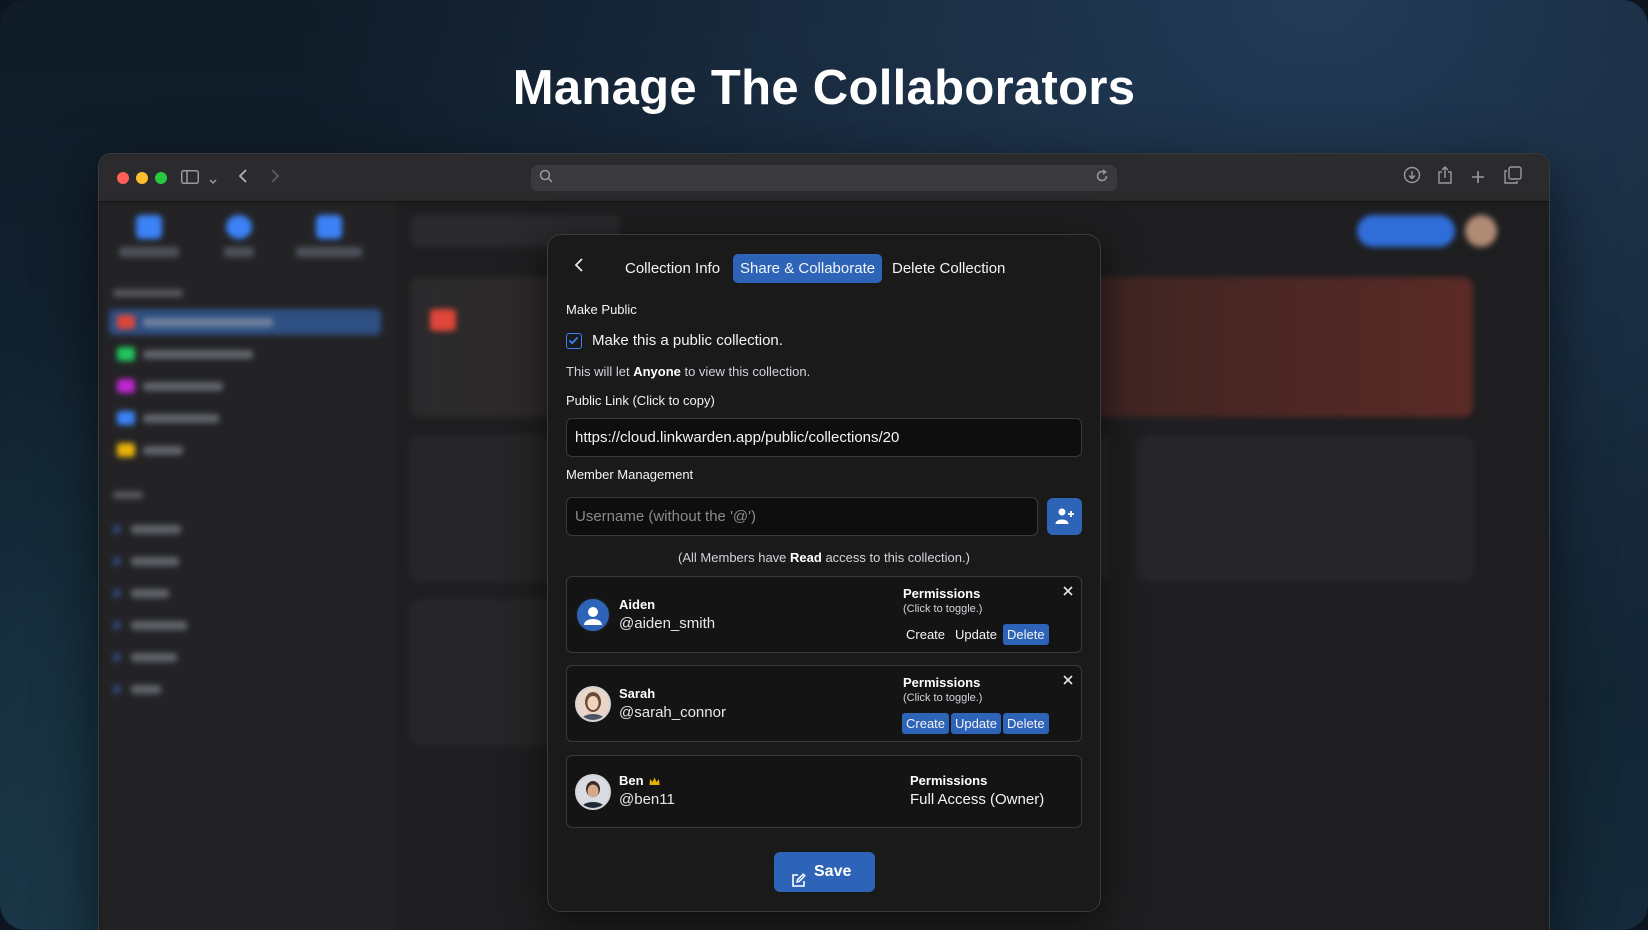 The height and width of the screenshot is (930, 1648). I want to click on new-tab-icon, so click(1478, 178).